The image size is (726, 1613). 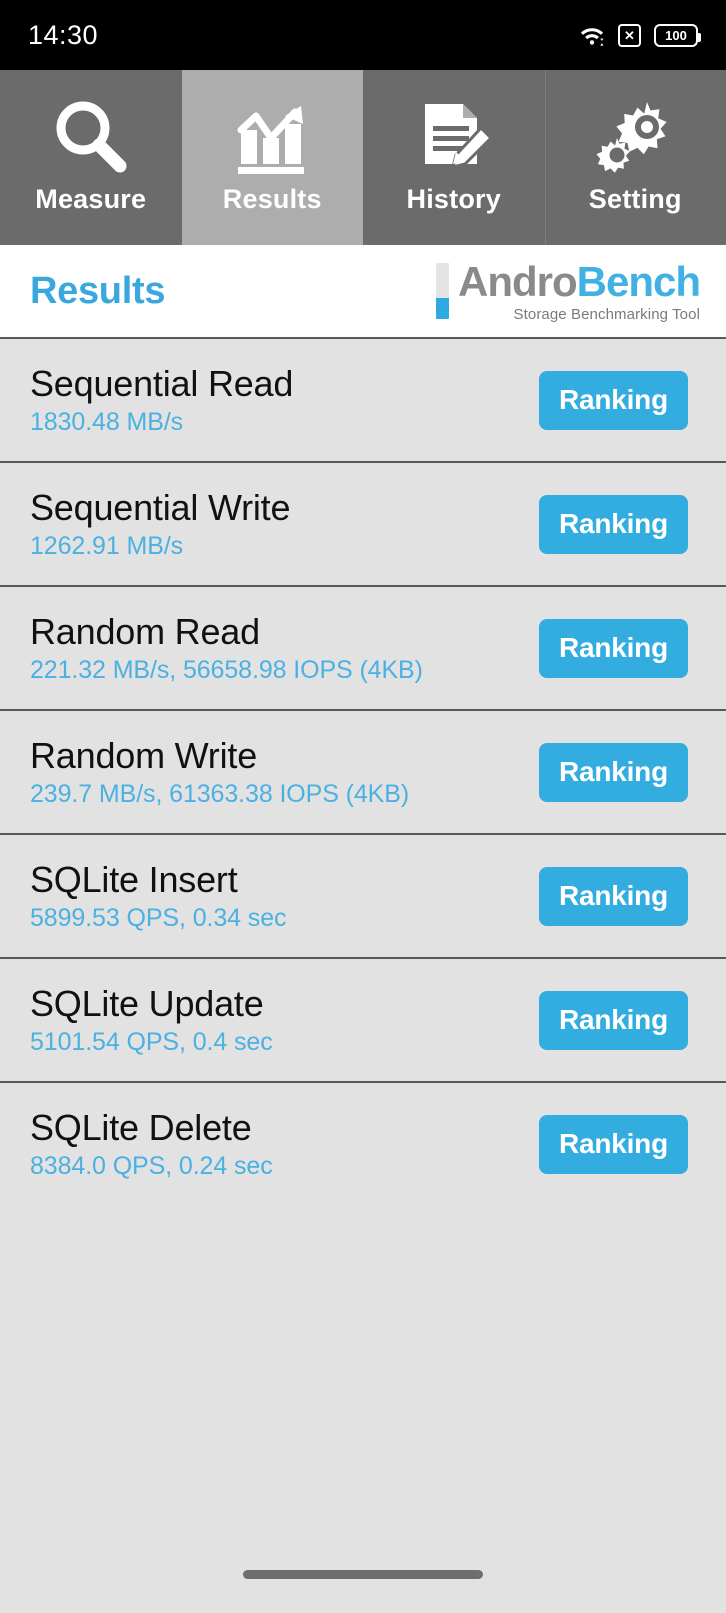 What do you see at coordinates (147, 1003) in the screenshot?
I see `row-title: SQLite Update` at bounding box center [147, 1003].